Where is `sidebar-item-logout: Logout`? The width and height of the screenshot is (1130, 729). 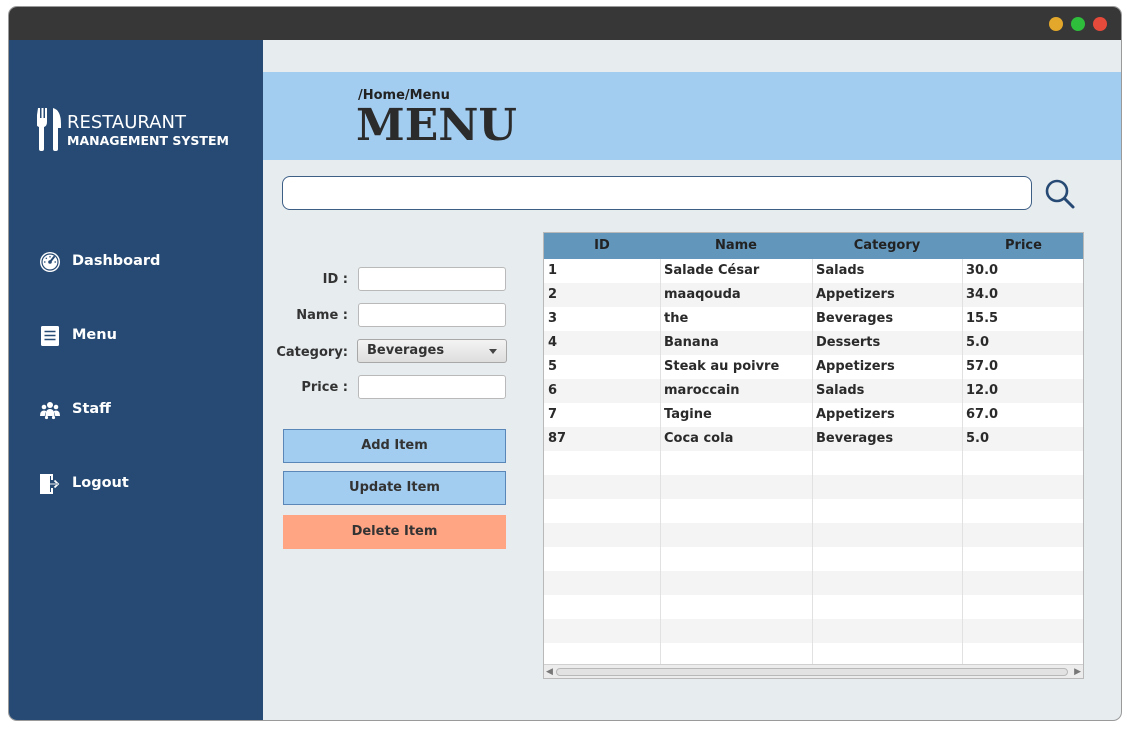 sidebar-item-logout: Logout is located at coordinates (139, 485).